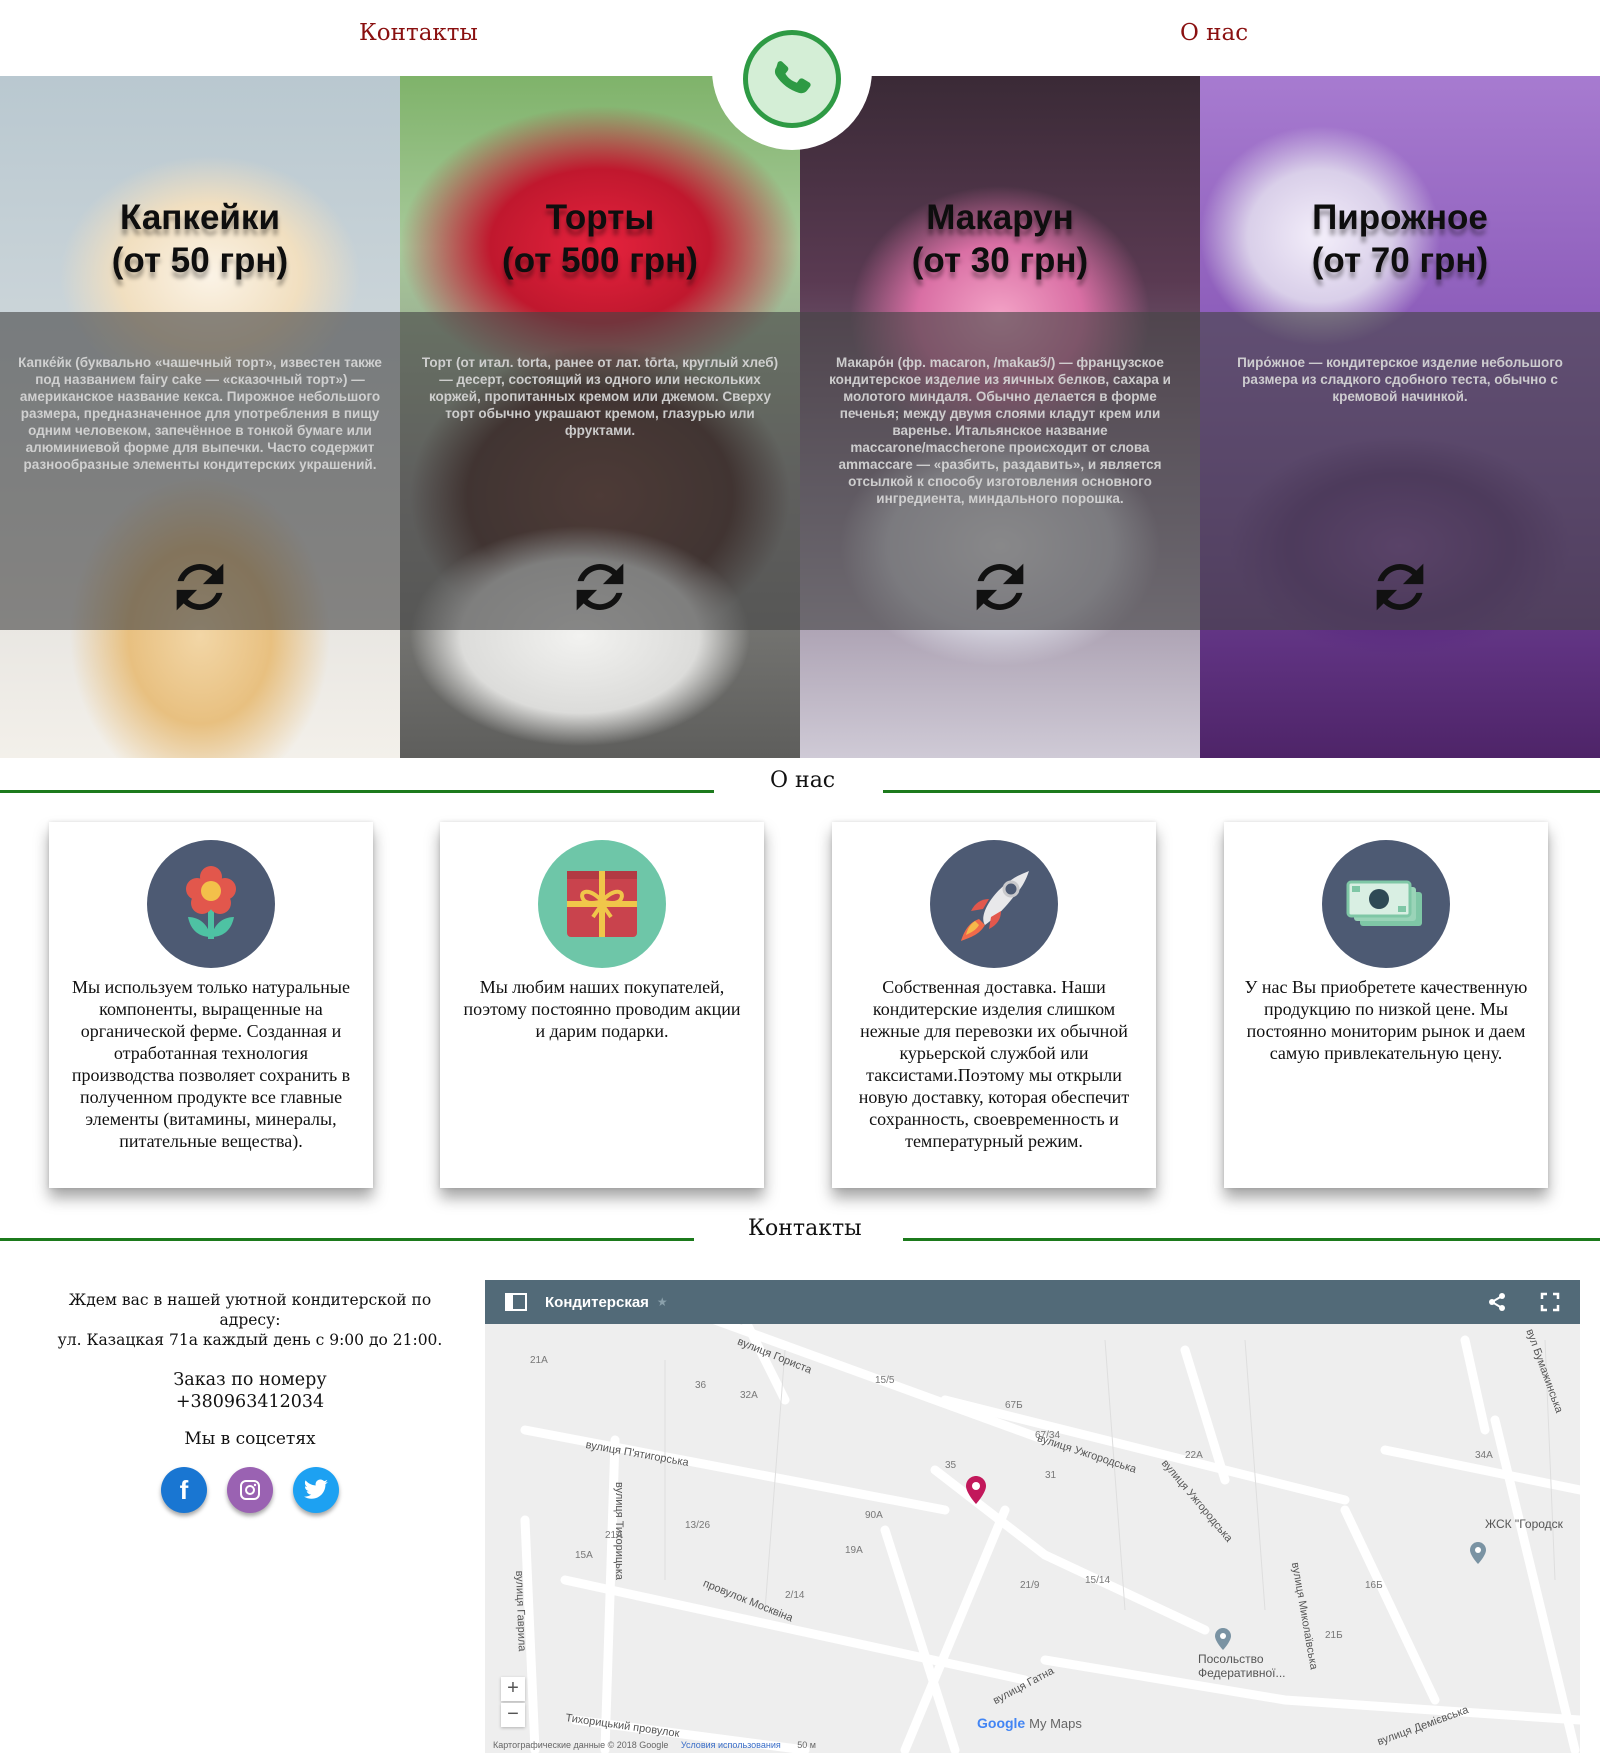 This screenshot has height=1753, width=1600. I want to click on house-number: 67Б, so click(1014, 1405).